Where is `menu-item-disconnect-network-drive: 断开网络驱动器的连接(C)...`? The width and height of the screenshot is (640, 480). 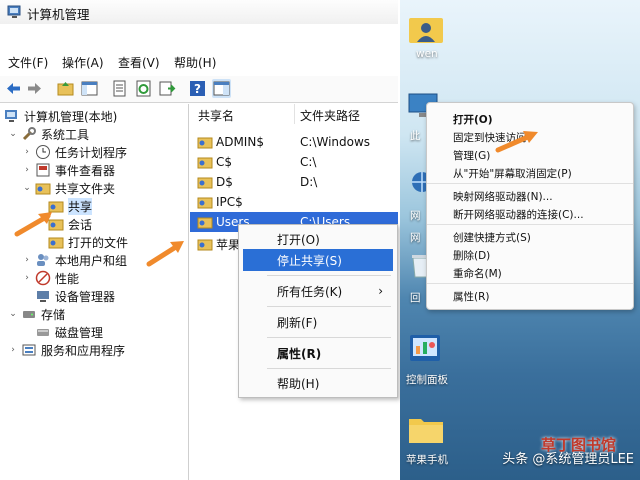
menu-item-disconnect-network-drive: 断开网络驱动器的连接(C)... is located at coordinates (518, 214).